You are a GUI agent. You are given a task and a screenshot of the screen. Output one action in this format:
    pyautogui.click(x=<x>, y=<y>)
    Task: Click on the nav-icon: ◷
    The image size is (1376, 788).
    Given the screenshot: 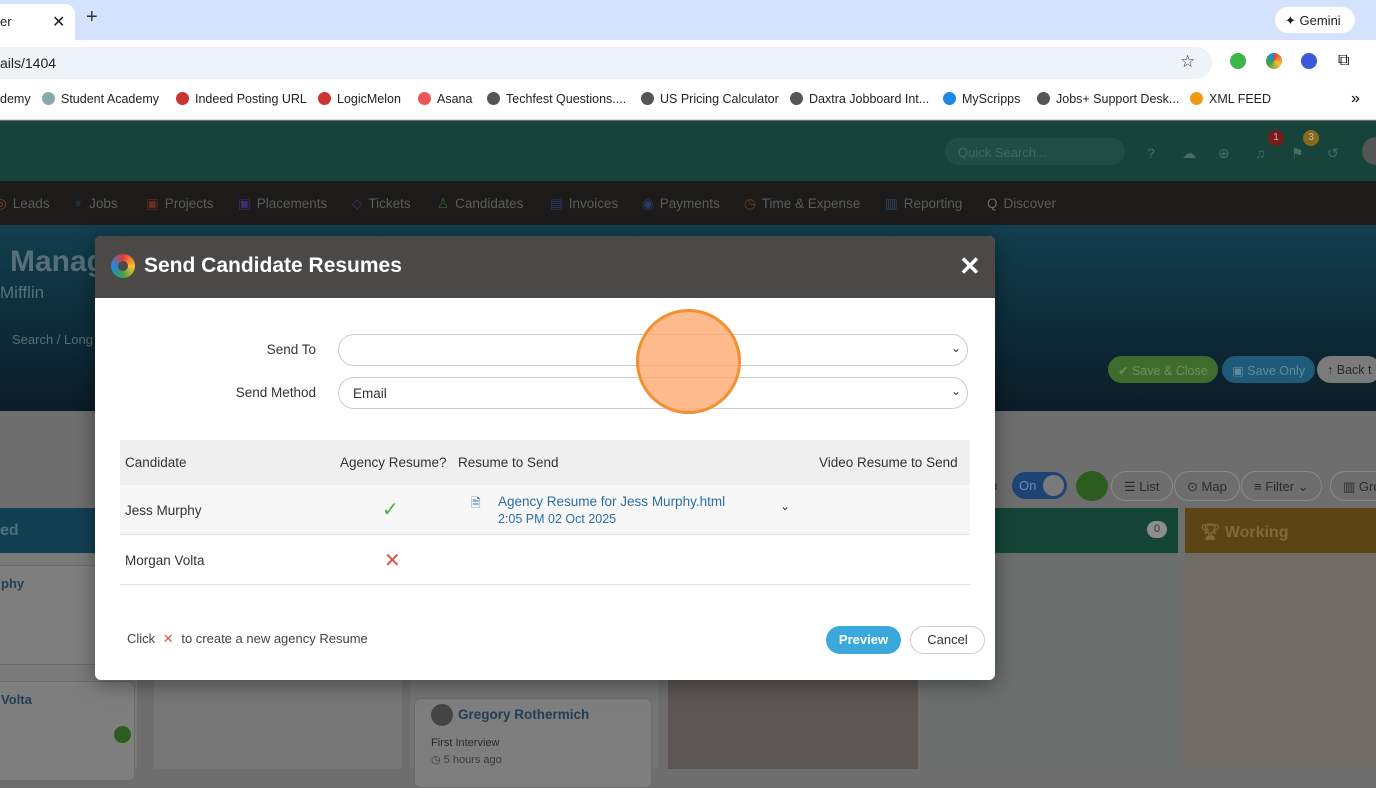 What is the action you would take?
    pyautogui.click(x=750, y=203)
    